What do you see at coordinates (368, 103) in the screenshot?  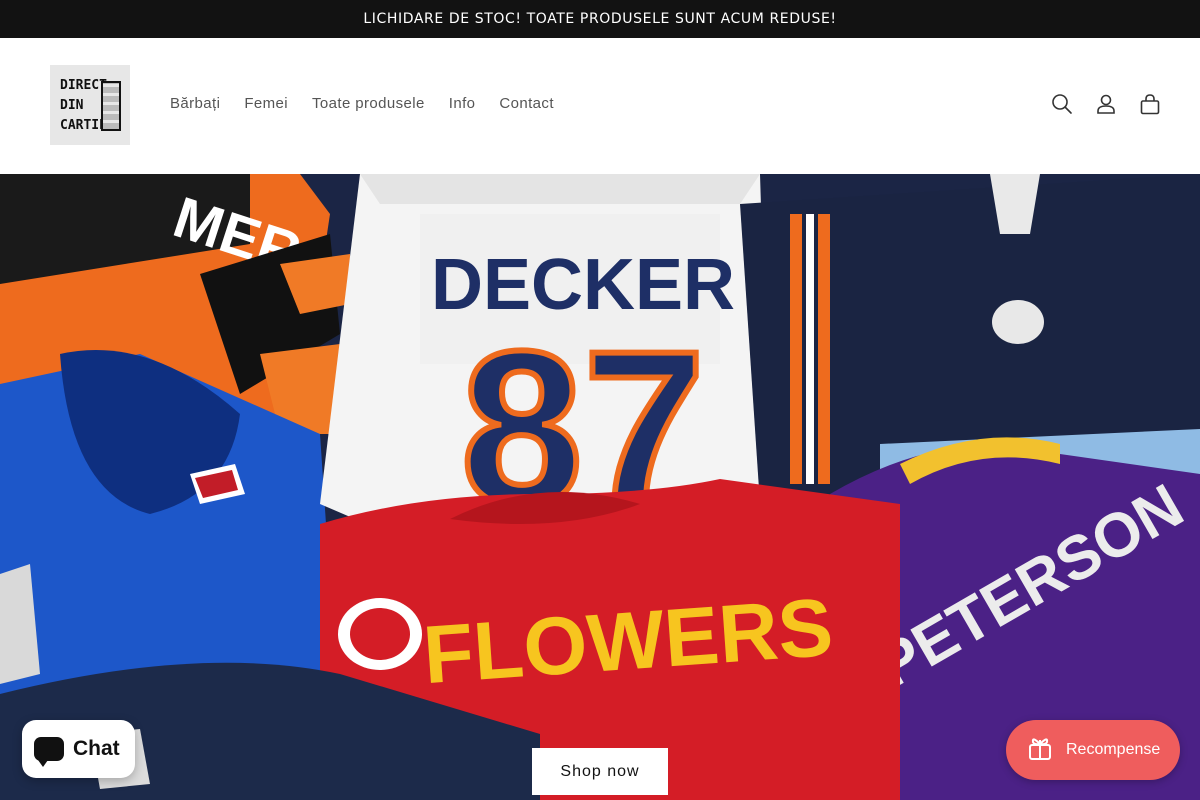 I see `nav-item-toate-produsele: Toate produsele` at bounding box center [368, 103].